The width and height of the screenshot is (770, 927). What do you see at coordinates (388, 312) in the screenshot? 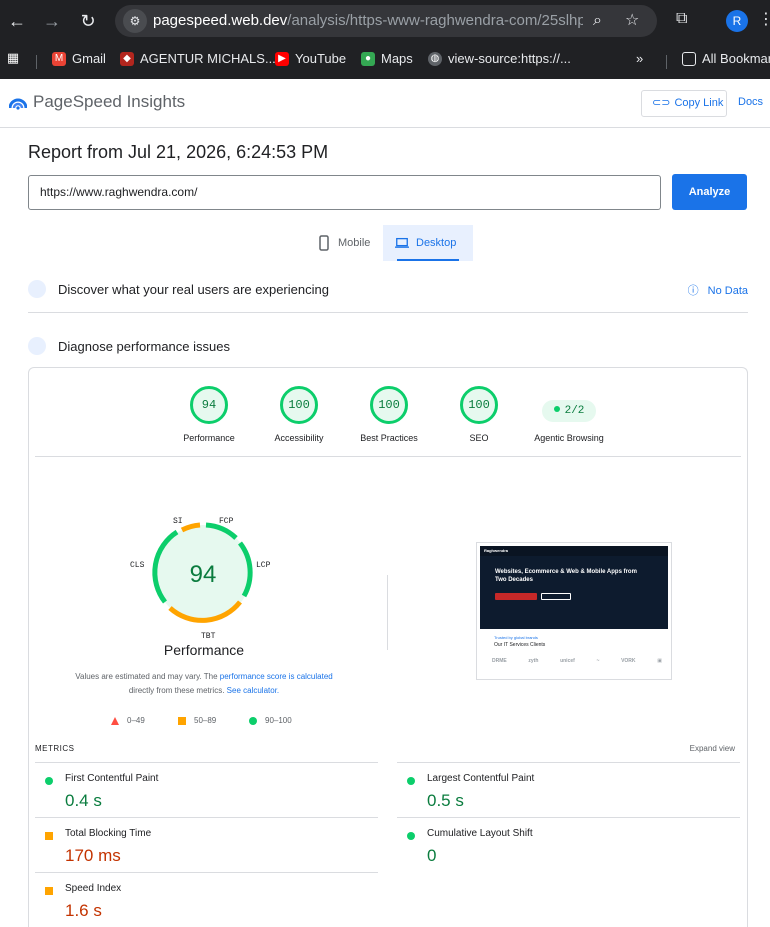
I see `section-divider` at bounding box center [388, 312].